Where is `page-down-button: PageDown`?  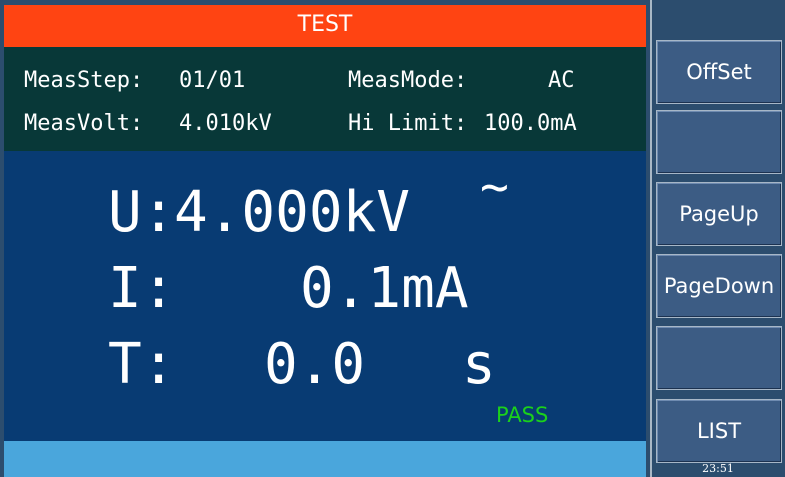 page-down-button: PageDown is located at coordinates (719, 286).